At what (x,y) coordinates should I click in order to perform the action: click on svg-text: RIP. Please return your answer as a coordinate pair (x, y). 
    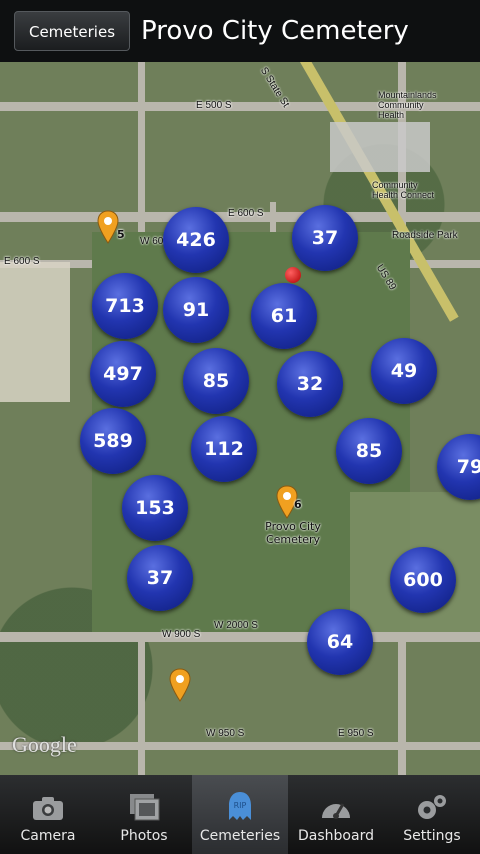
    Looking at the image, I should click on (240, 805).